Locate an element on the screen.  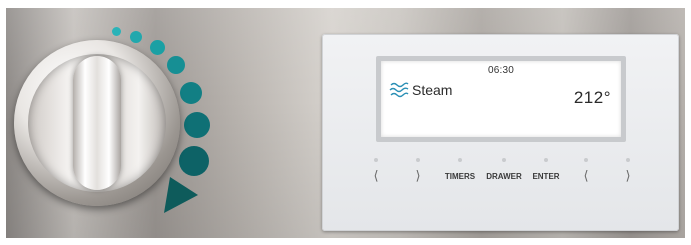
right-arrow-button-2: ⟩ is located at coordinates (628, 170).